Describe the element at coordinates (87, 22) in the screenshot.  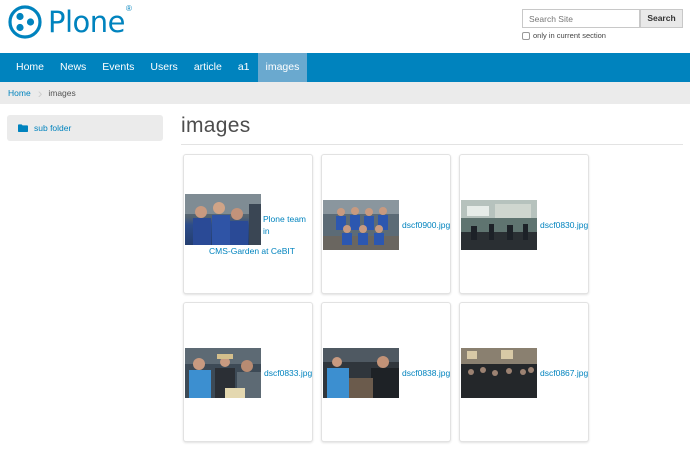
I see `logo-text: Plone` at that location.